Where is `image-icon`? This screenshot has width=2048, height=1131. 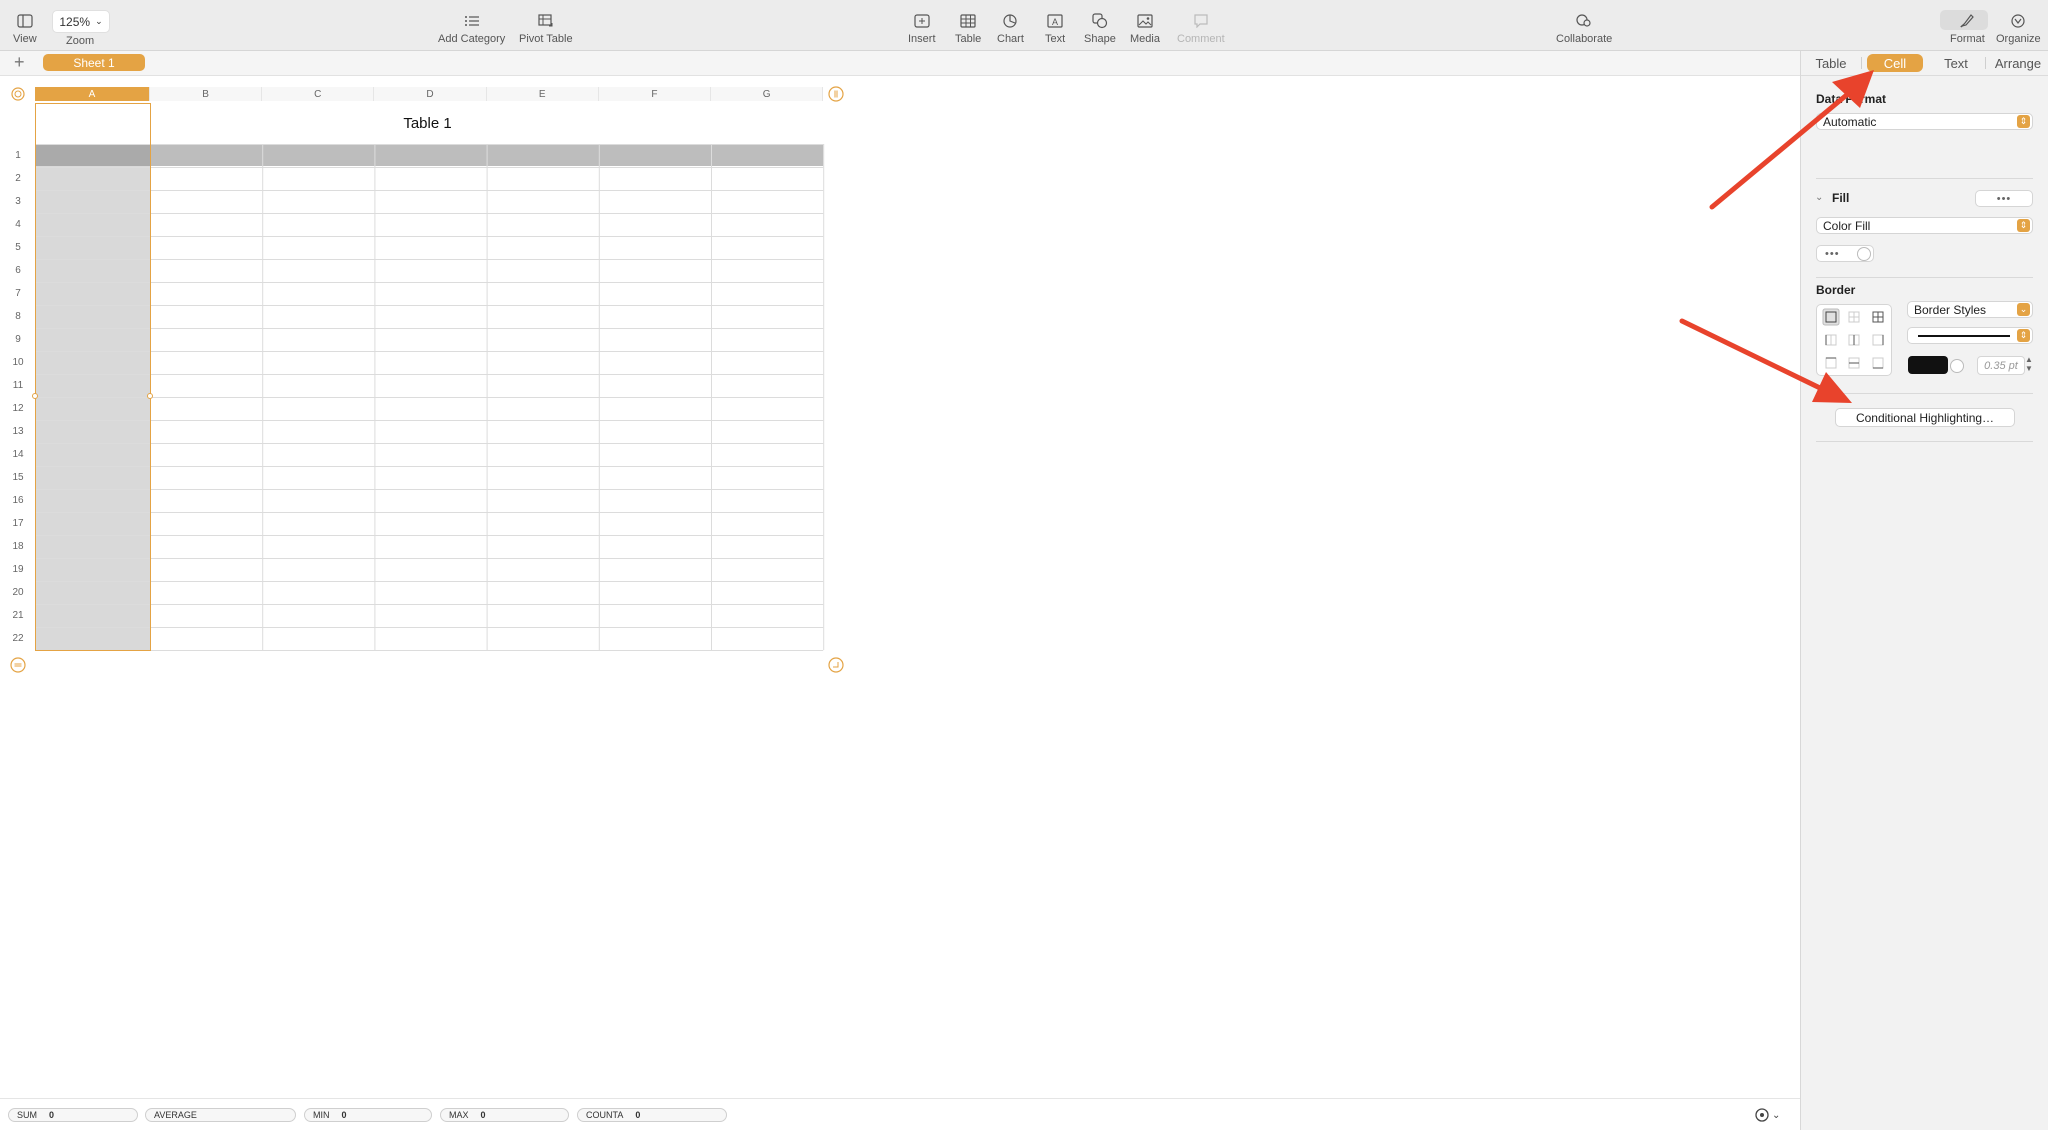 image-icon is located at coordinates (1145, 21).